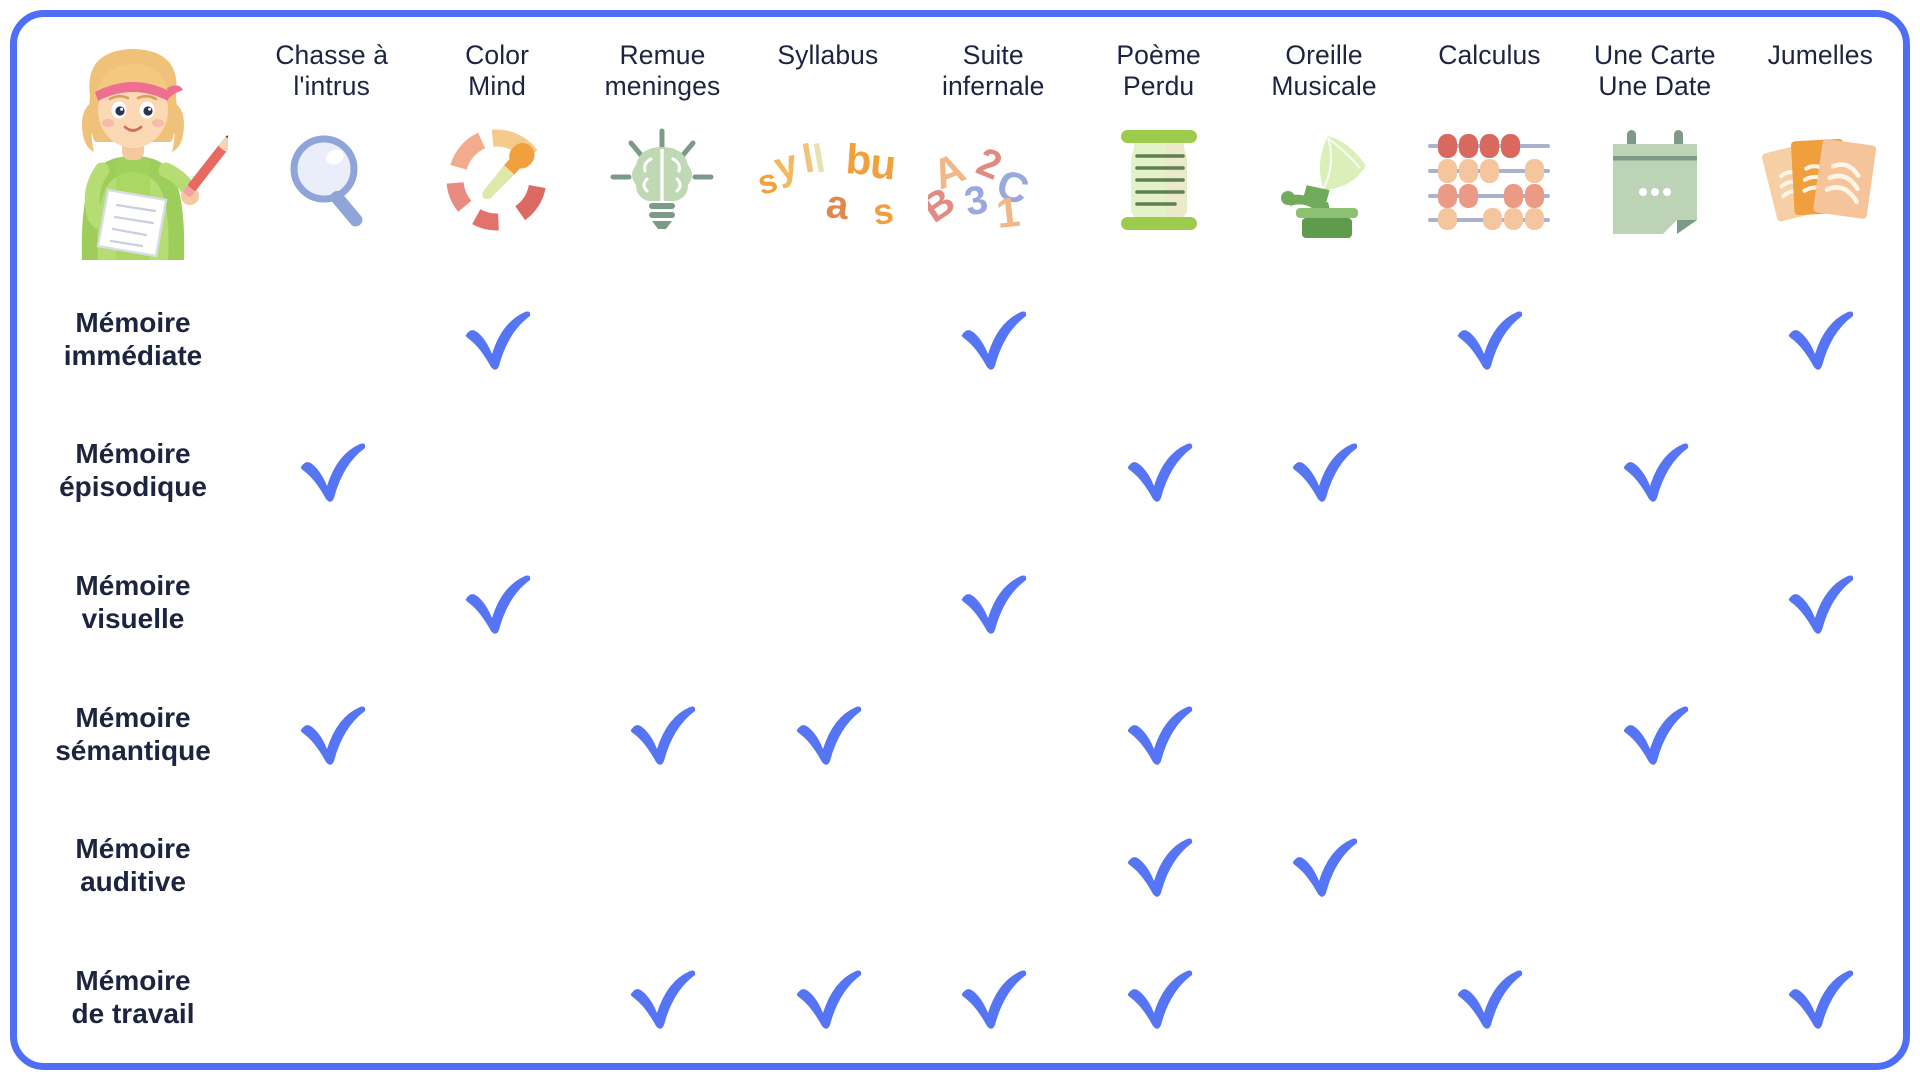  Describe the element at coordinates (827, 73) in the screenshot. I see `column-title-3: Syllabus` at that location.